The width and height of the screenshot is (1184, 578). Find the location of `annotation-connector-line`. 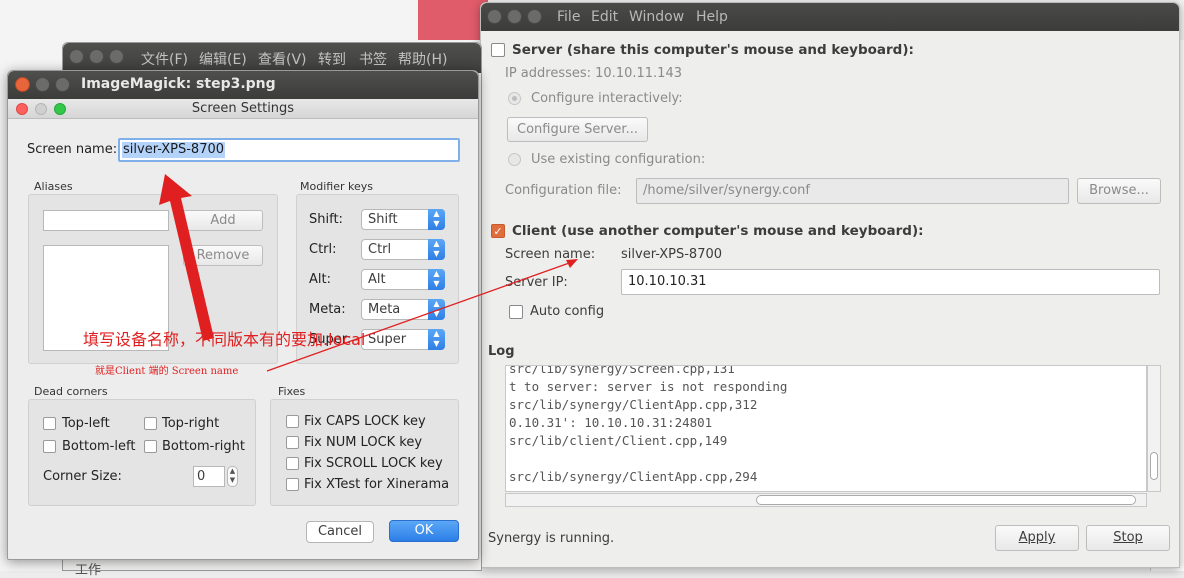

annotation-connector-line is located at coordinates (419, 316).